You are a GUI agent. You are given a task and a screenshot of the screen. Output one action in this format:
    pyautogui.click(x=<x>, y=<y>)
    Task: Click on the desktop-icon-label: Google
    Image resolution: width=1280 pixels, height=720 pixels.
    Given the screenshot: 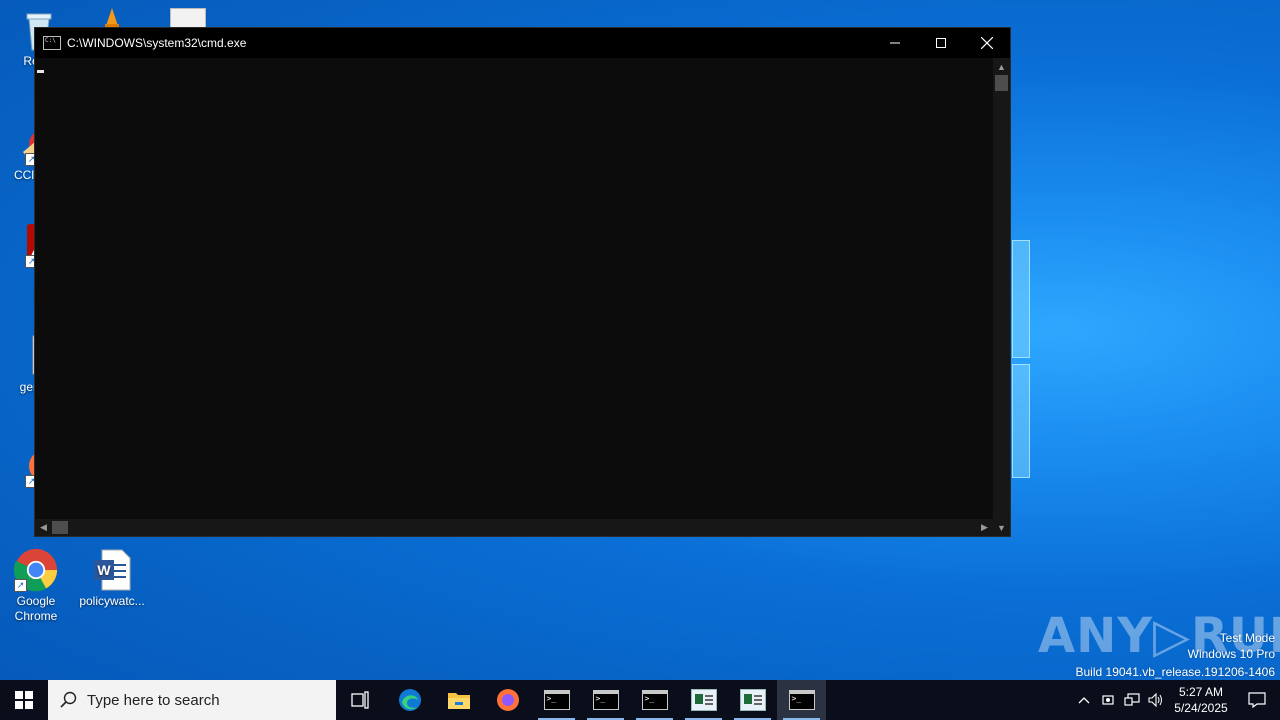 What is the action you would take?
    pyautogui.click(x=36, y=601)
    